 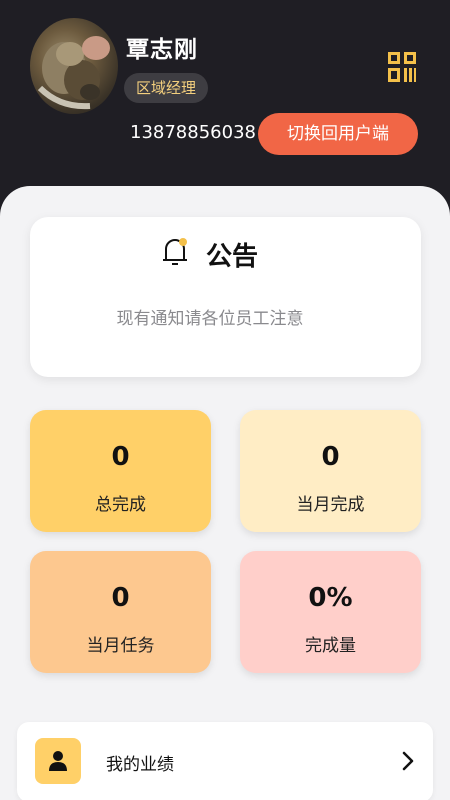 What do you see at coordinates (166, 88) in the screenshot?
I see `role-badge: 区域经理` at bounding box center [166, 88].